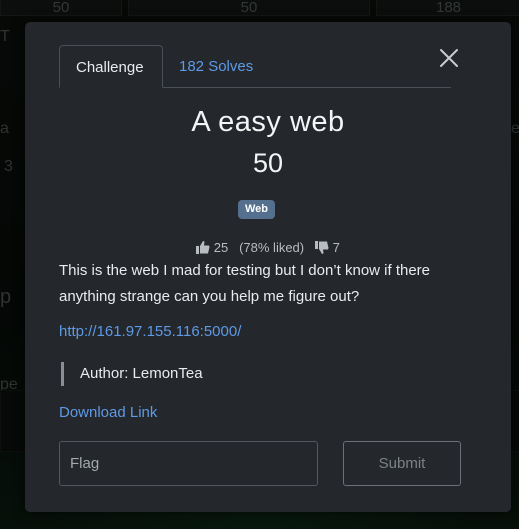 This screenshot has width=519, height=529. Describe the element at coordinates (268, 122) in the screenshot. I see `challenge-title: A easy web` at that location.